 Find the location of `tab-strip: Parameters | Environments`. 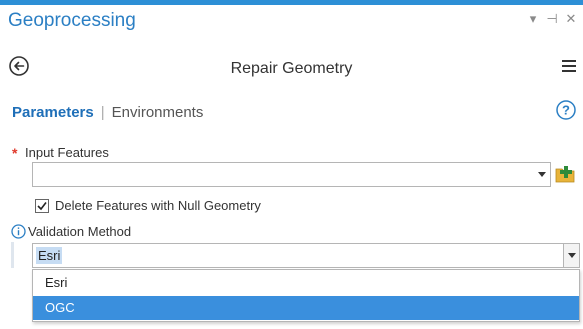

tab-strip: Parameters | Environments is located at coordinates (107, 112).